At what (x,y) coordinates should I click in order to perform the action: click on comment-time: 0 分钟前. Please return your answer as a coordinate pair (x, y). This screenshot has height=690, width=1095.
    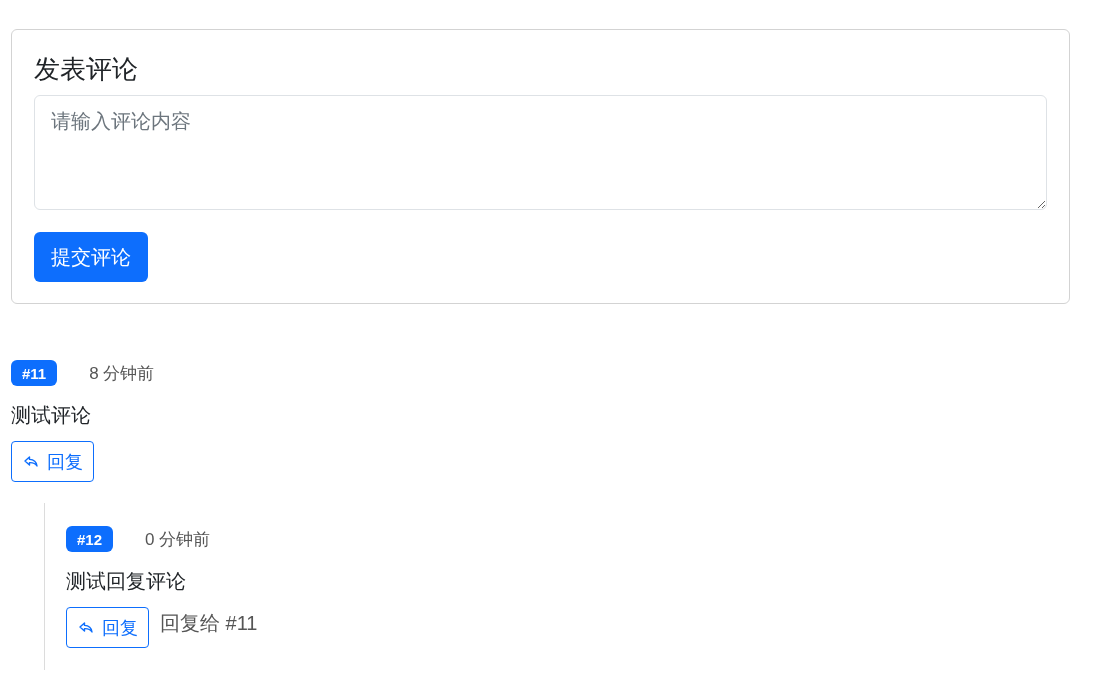
    Looking at the image, I should click on (178, 539).